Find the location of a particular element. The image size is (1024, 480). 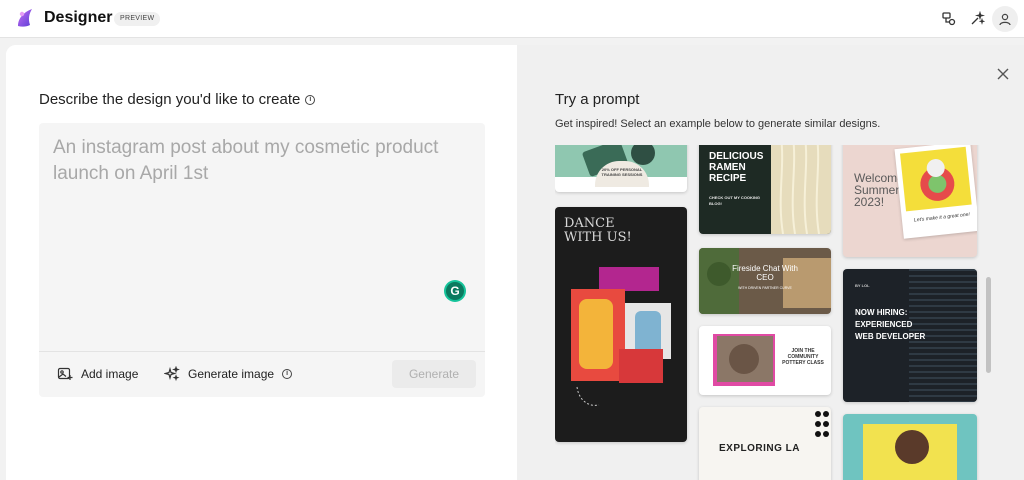

generate-image-button: Generate image i is located at coordinates (228, 374).